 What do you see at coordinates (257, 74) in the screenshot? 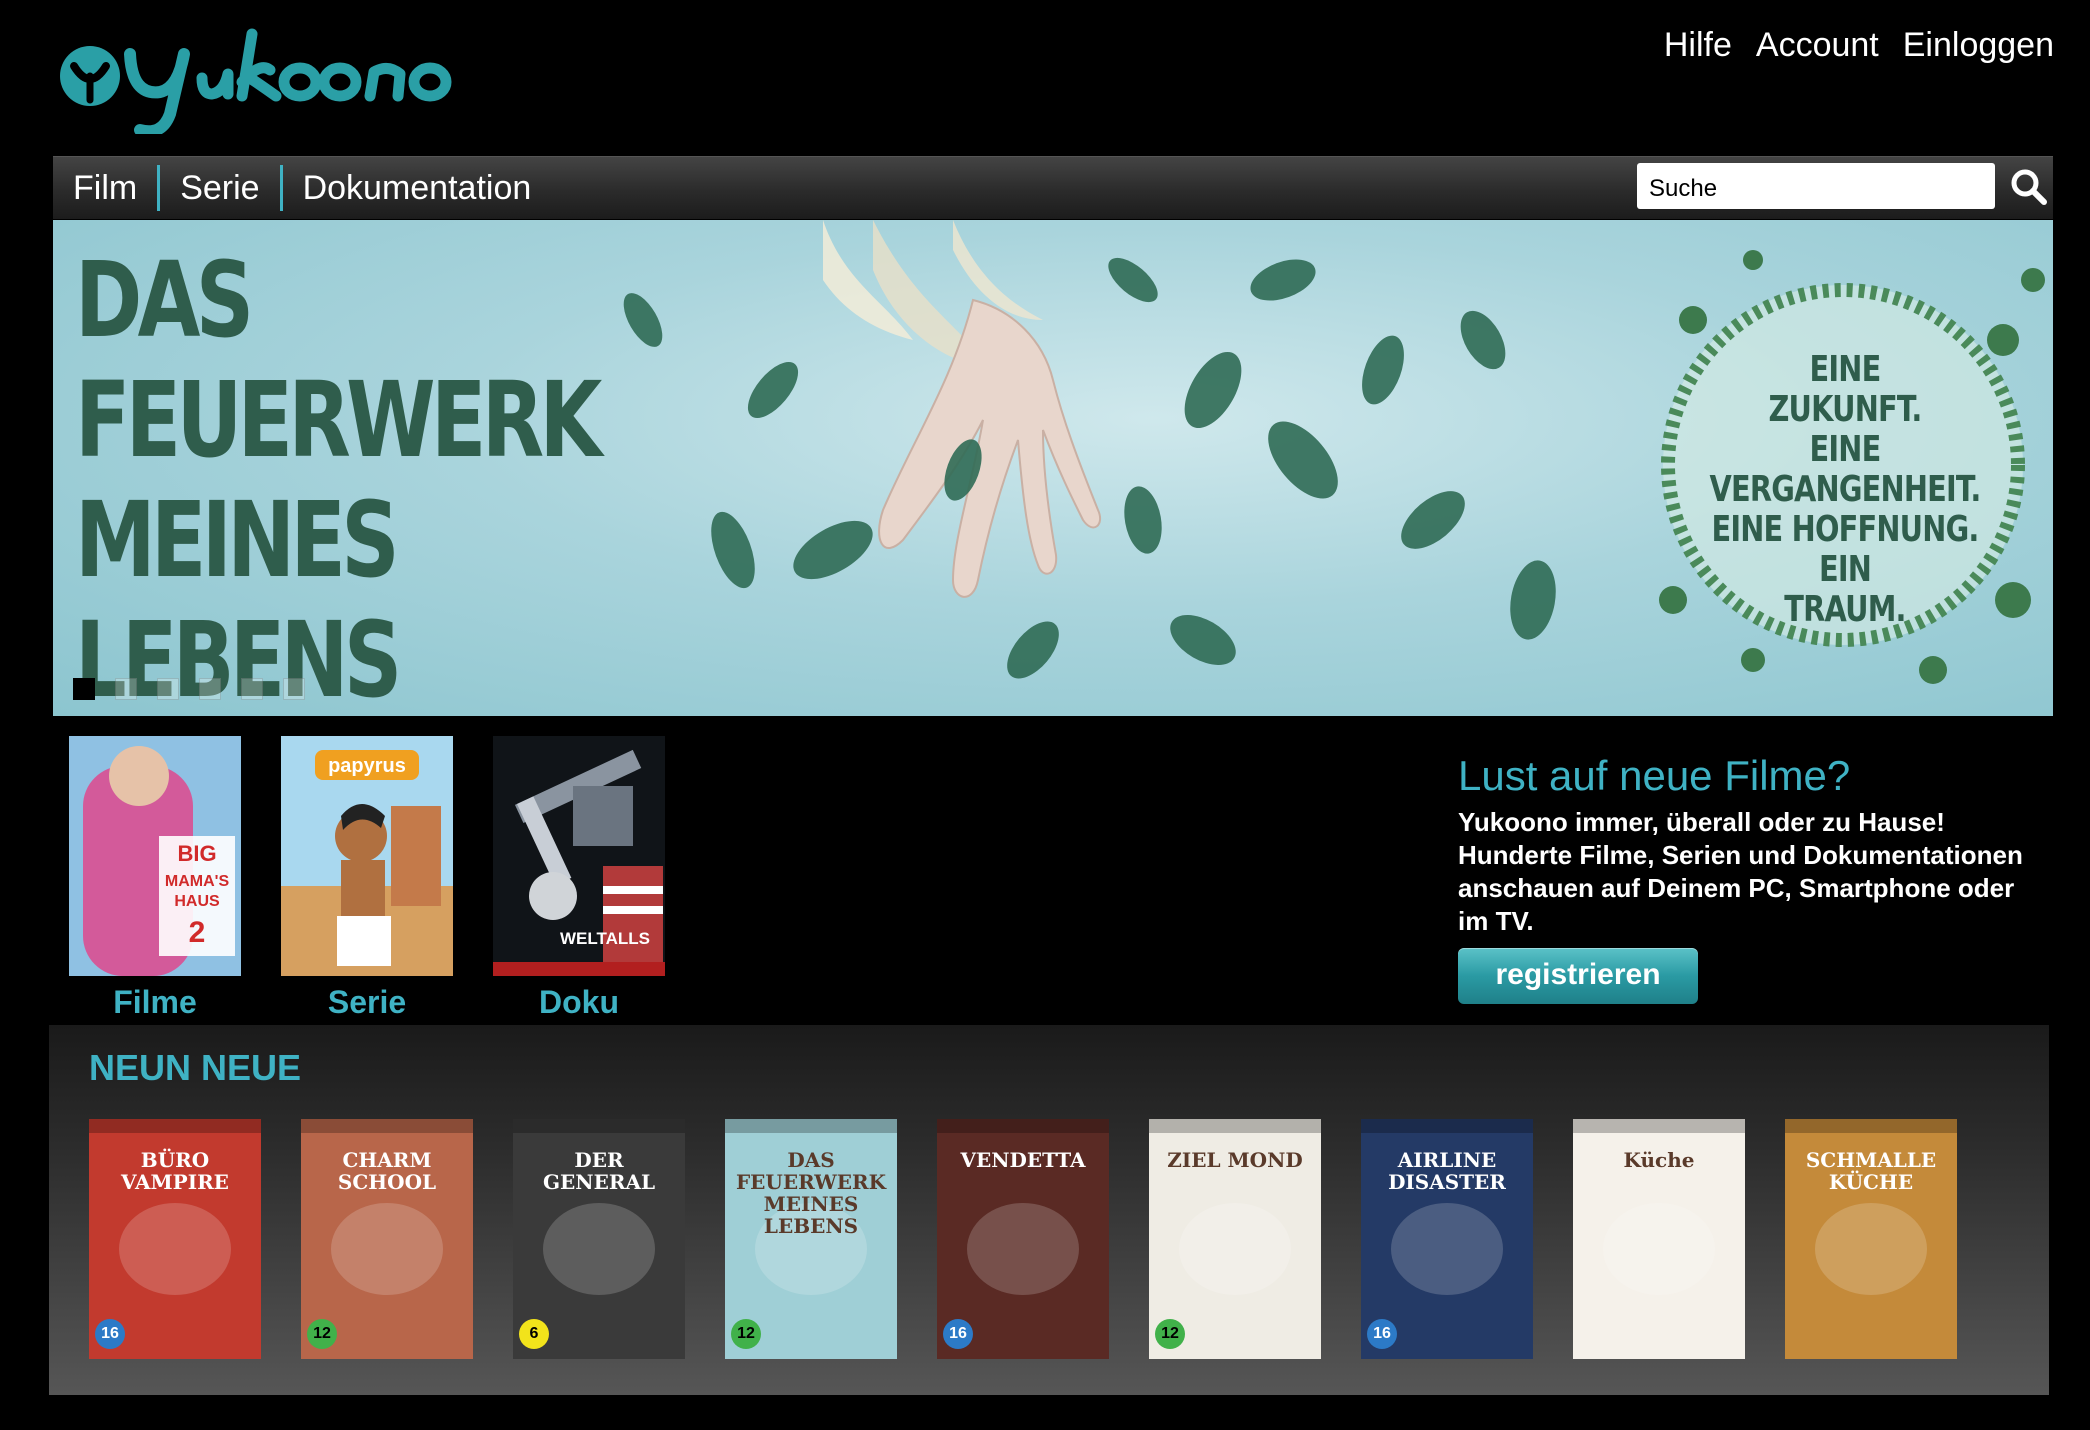
I see `yukoono-logo` at bounding box center [257, 74].